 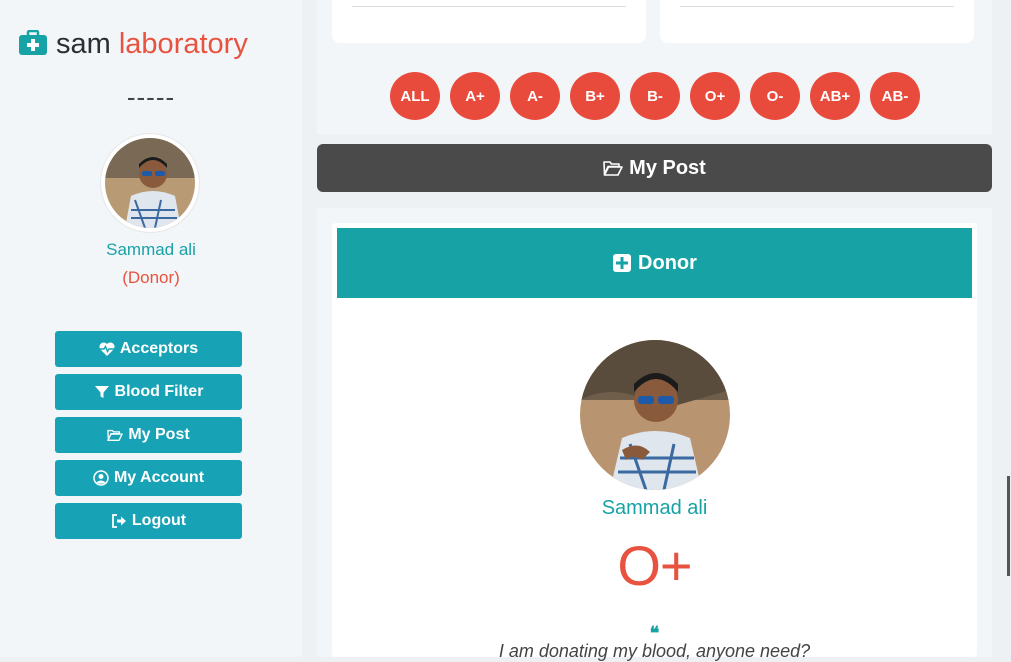 I want to click on post-blood-group: O+, so click(x=654, y=565).